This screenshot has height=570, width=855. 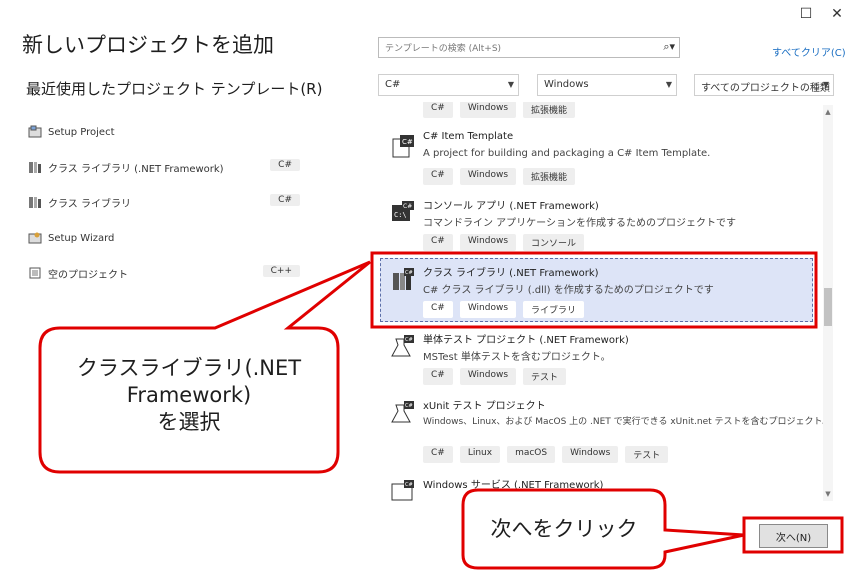 I want to click on callout-line: クラスライブラリ(.NET, so click(x=189, y=368).